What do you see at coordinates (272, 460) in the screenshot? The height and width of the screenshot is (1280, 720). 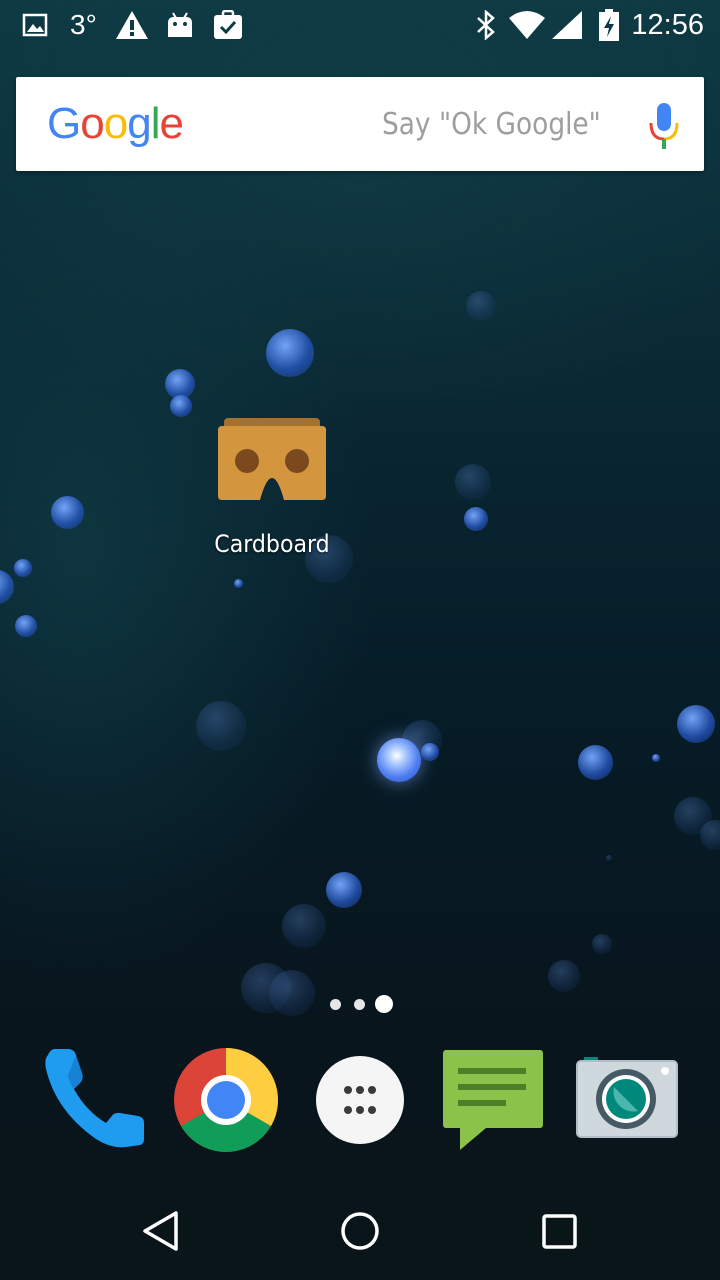 I see `cardboard-icon` at bounding box center [272, 460].